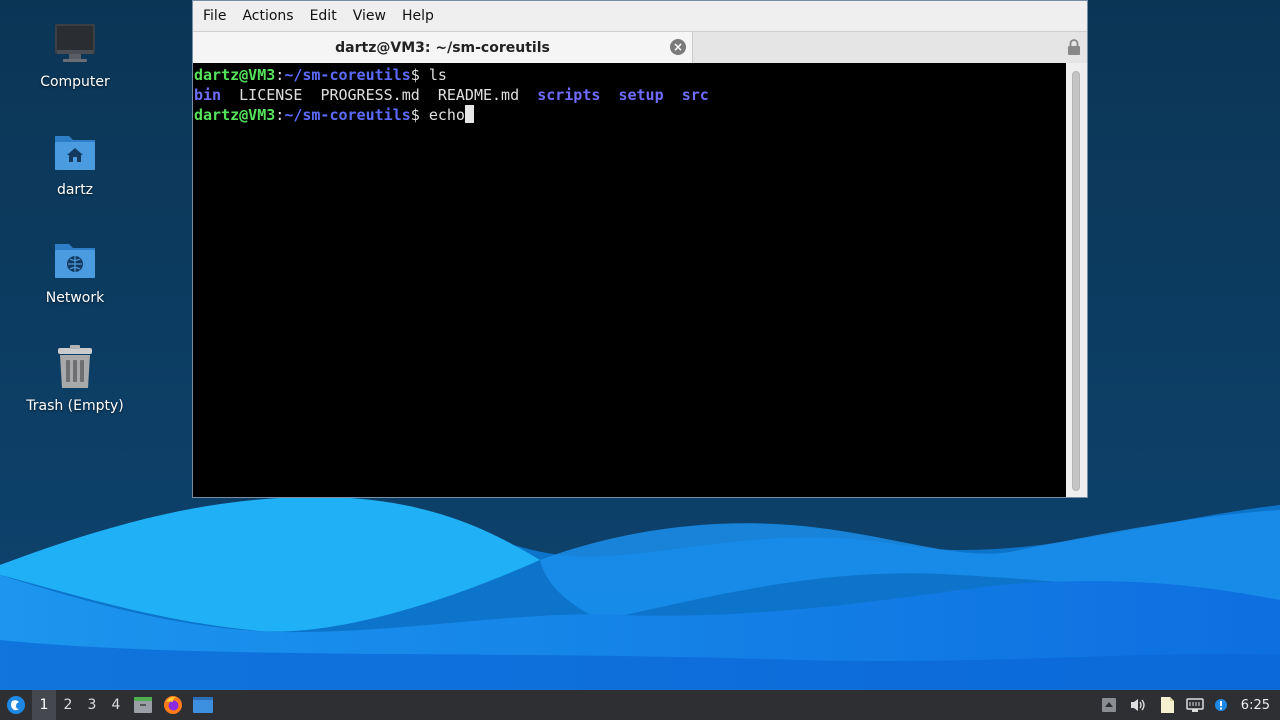  I want to click on clipboard-button, so click(1167, 705).